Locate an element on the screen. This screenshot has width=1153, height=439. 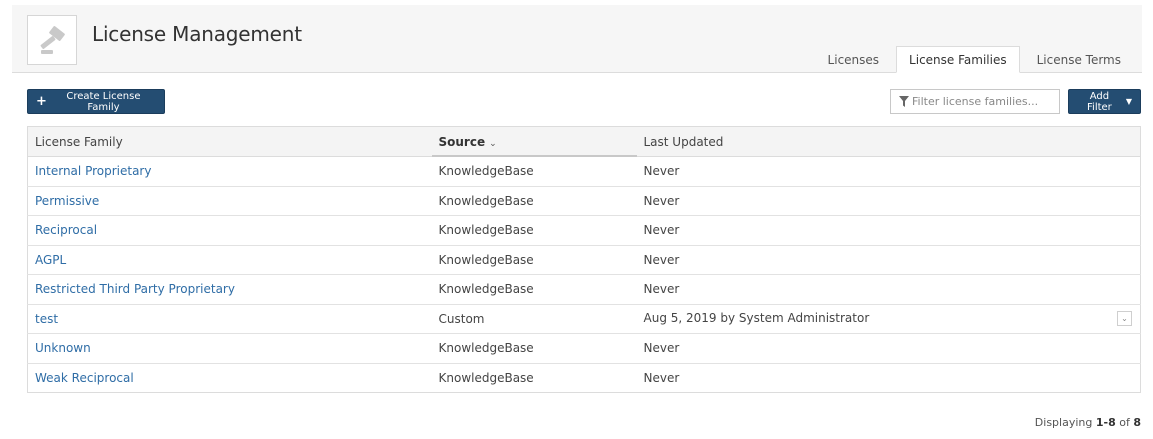
table-header-row: License Family Source ⌄ Last Updated is located at coordinates (584, 141).